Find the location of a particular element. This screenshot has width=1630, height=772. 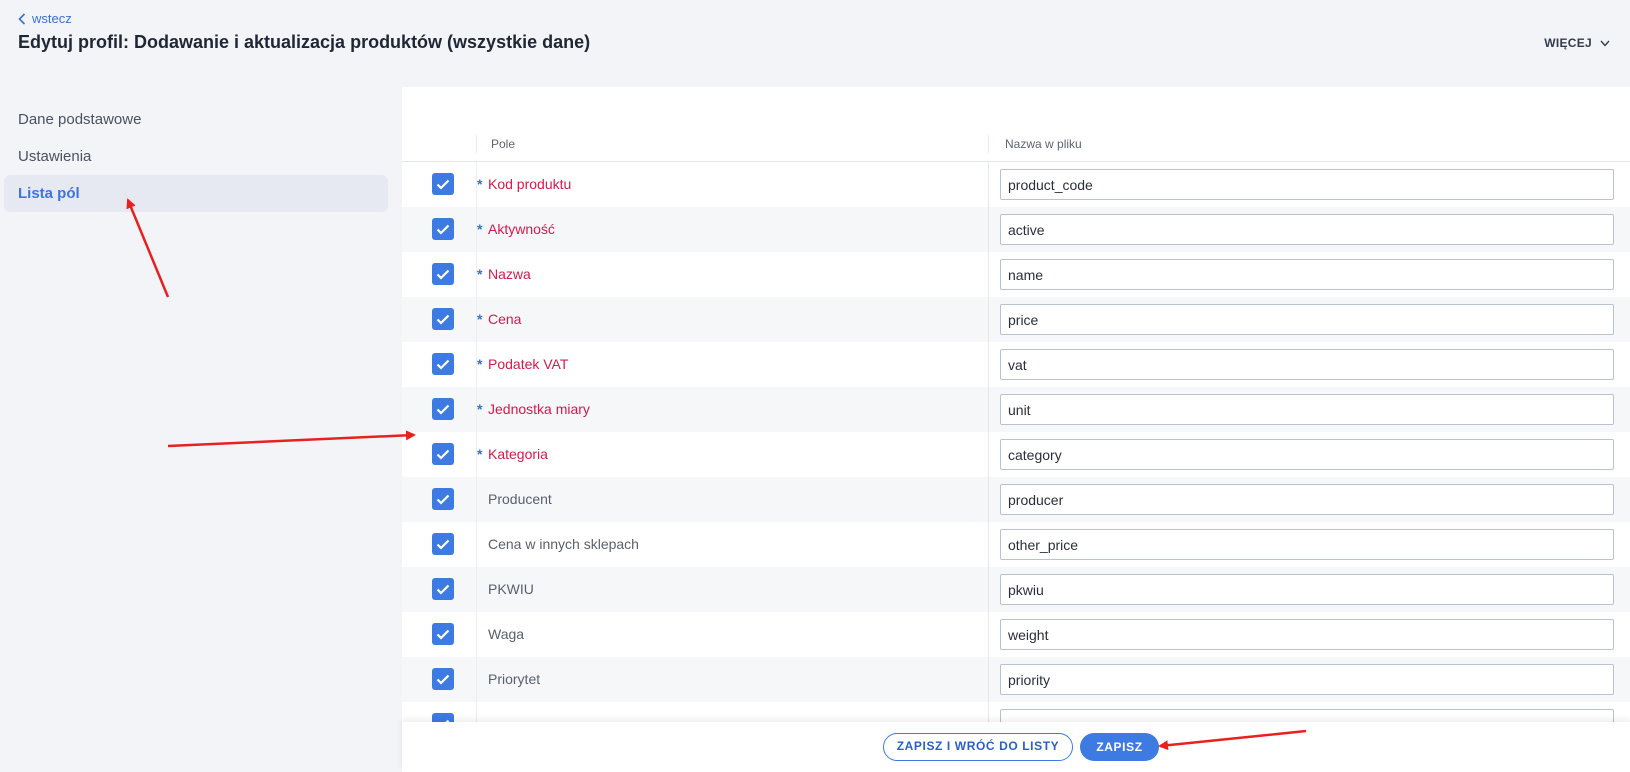

chevron-left-icon is located at coordinates (22, 18).